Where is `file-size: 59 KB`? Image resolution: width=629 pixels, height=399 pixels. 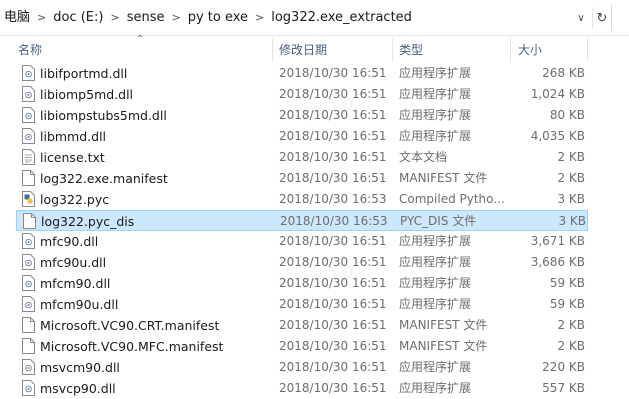
file-size: 59 KB is located at coordinates (567, 283).